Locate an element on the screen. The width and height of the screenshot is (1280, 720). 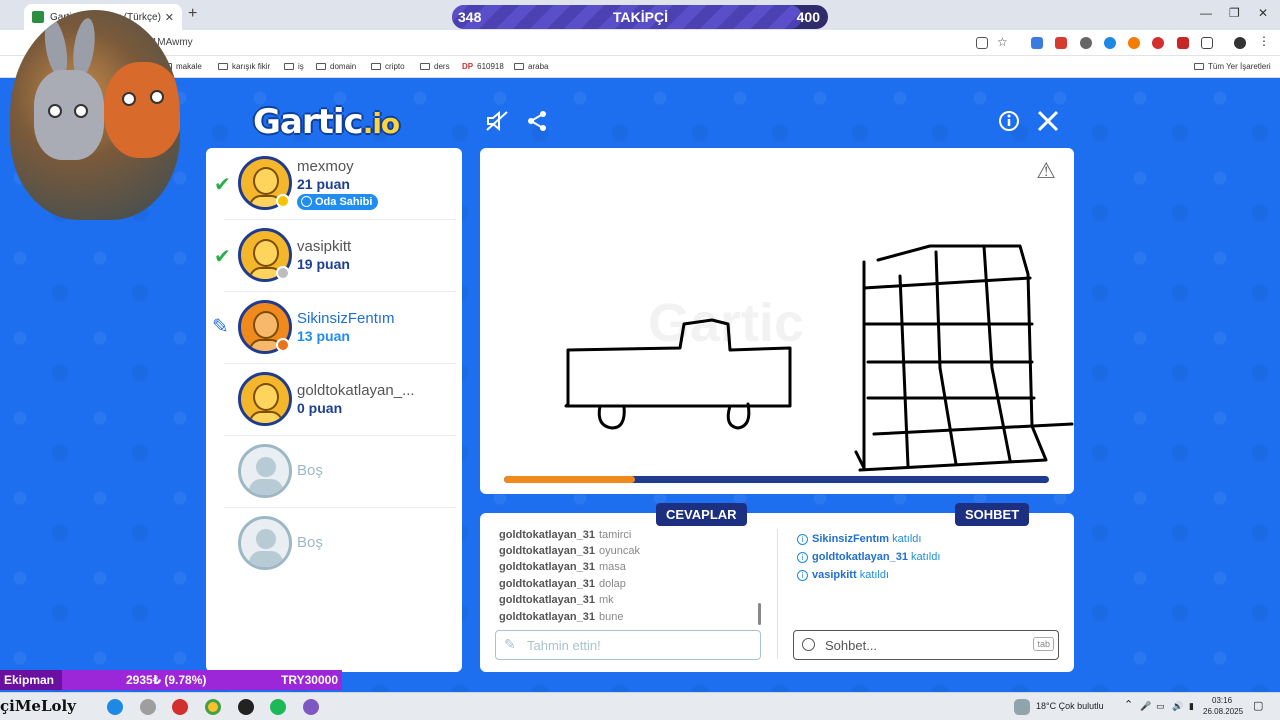
answer-item: goldtokatlayan_31 dolap is located at coordinates (562, 584).